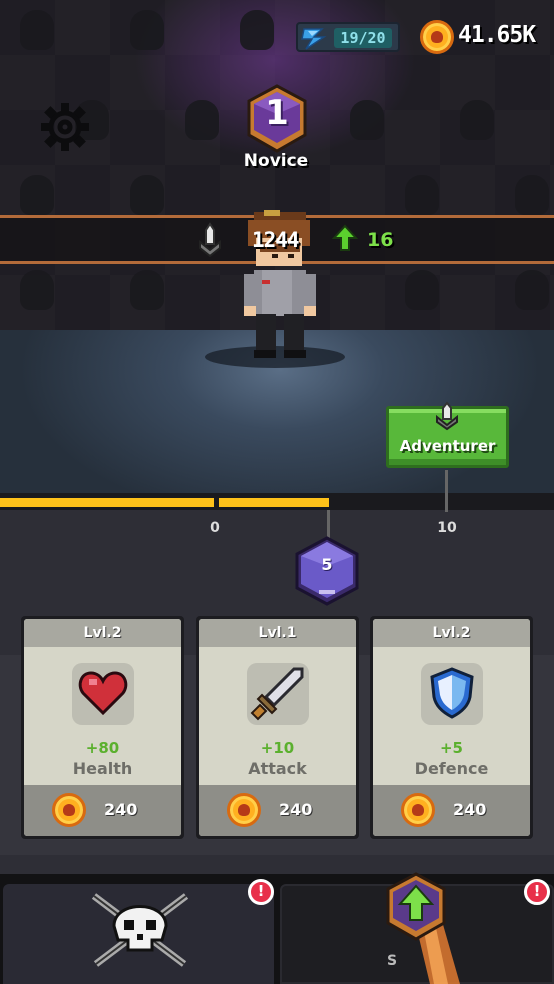  Describe the element at coordinates (447, 434) in the screenshot. I see `adventurer-class-button: Adventurer` at that location.